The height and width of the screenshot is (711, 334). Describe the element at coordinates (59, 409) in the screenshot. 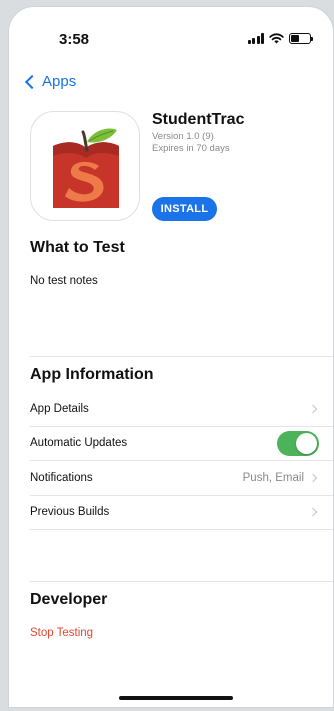

I see `row-label: App Details` at that location.